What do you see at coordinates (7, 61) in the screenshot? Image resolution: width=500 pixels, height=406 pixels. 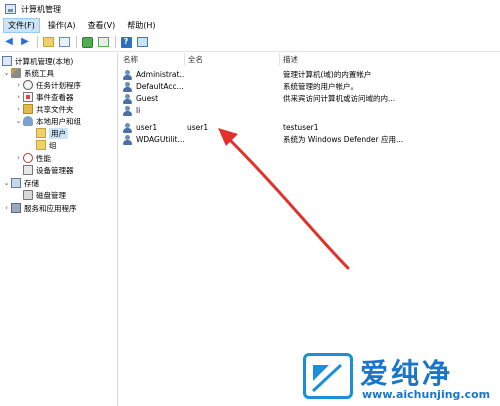 I see `computer-icon` at bounding box center [7, 61].